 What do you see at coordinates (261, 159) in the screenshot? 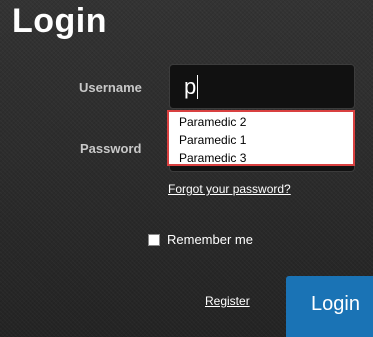
I see `autocomplete-option: Paramedic 3` at bounding box center [261, 159].